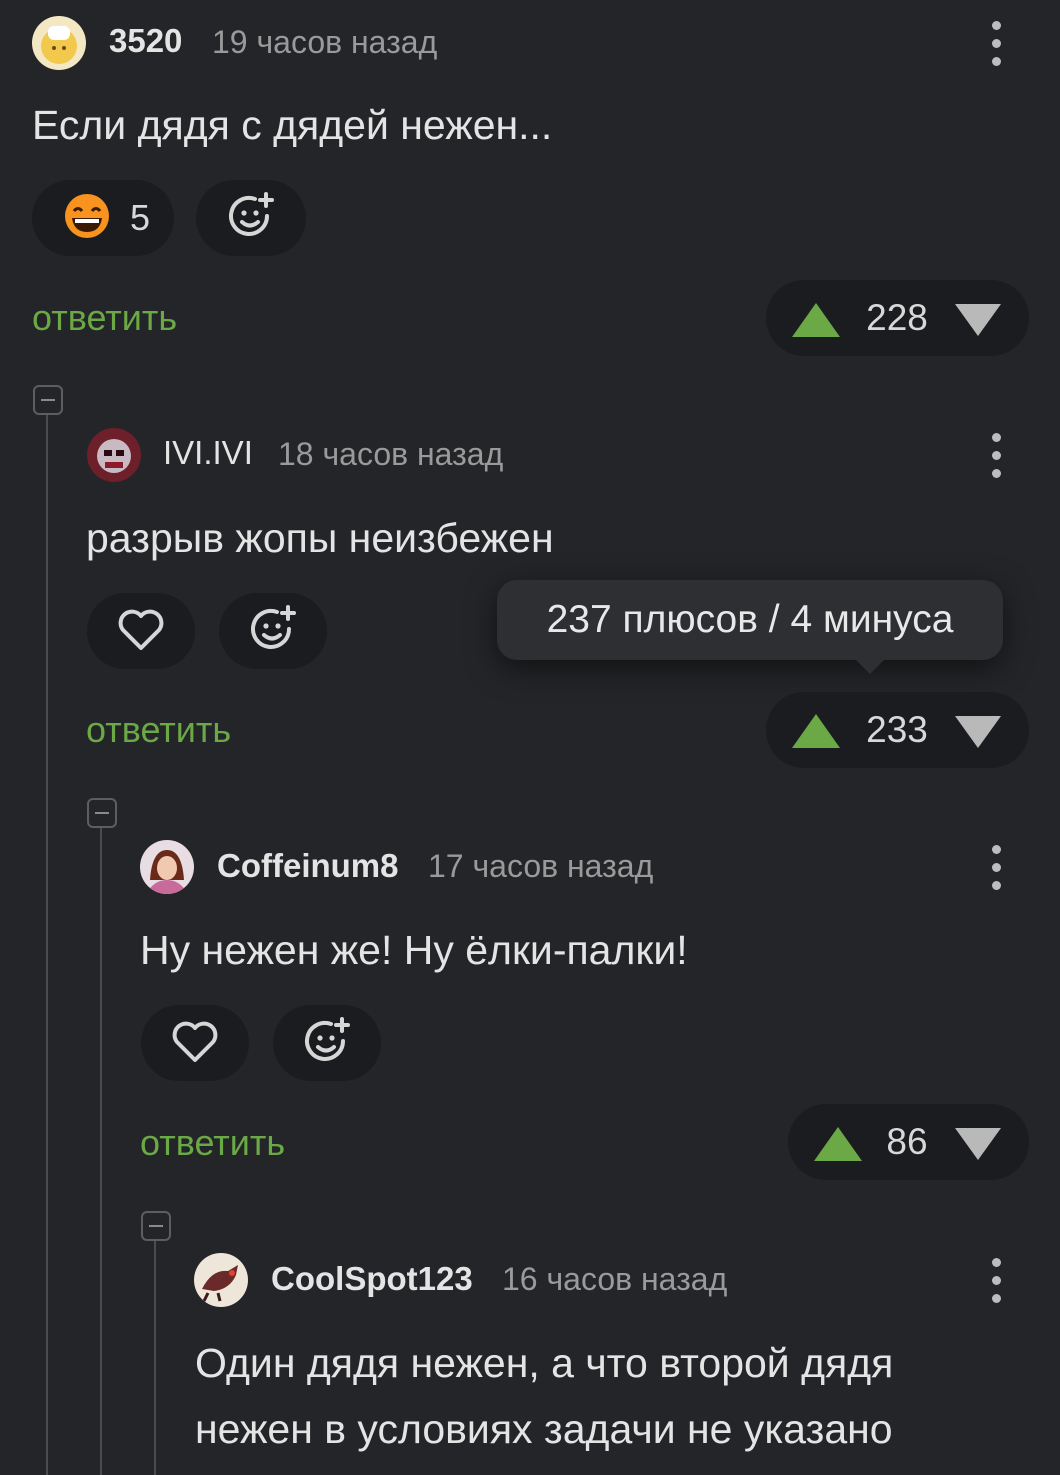 The height and width of the screenshot is (1475, 1060). Describe the element at coordinates (391, 454) in the screenshot. I see `timestamp: 18 часов назад` at that location.